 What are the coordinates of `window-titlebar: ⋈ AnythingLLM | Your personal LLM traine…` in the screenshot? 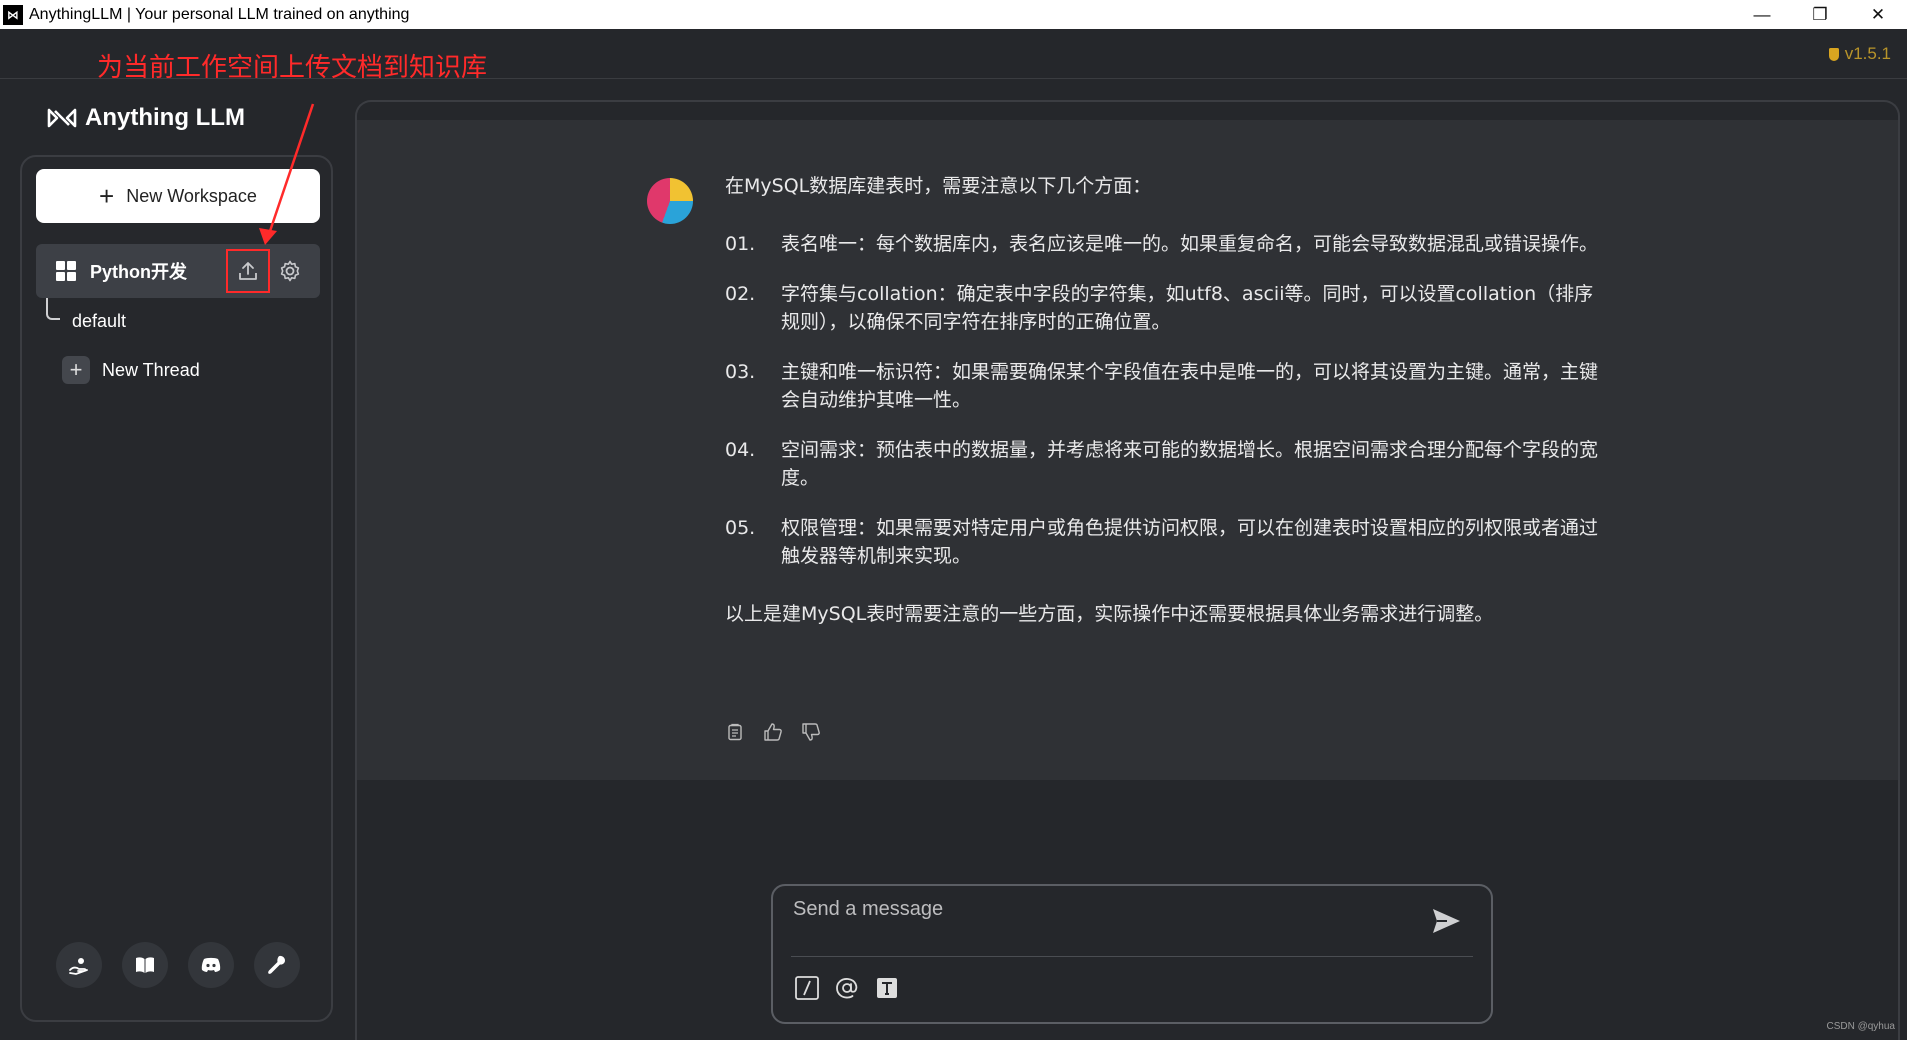 It's located at (953, 14).